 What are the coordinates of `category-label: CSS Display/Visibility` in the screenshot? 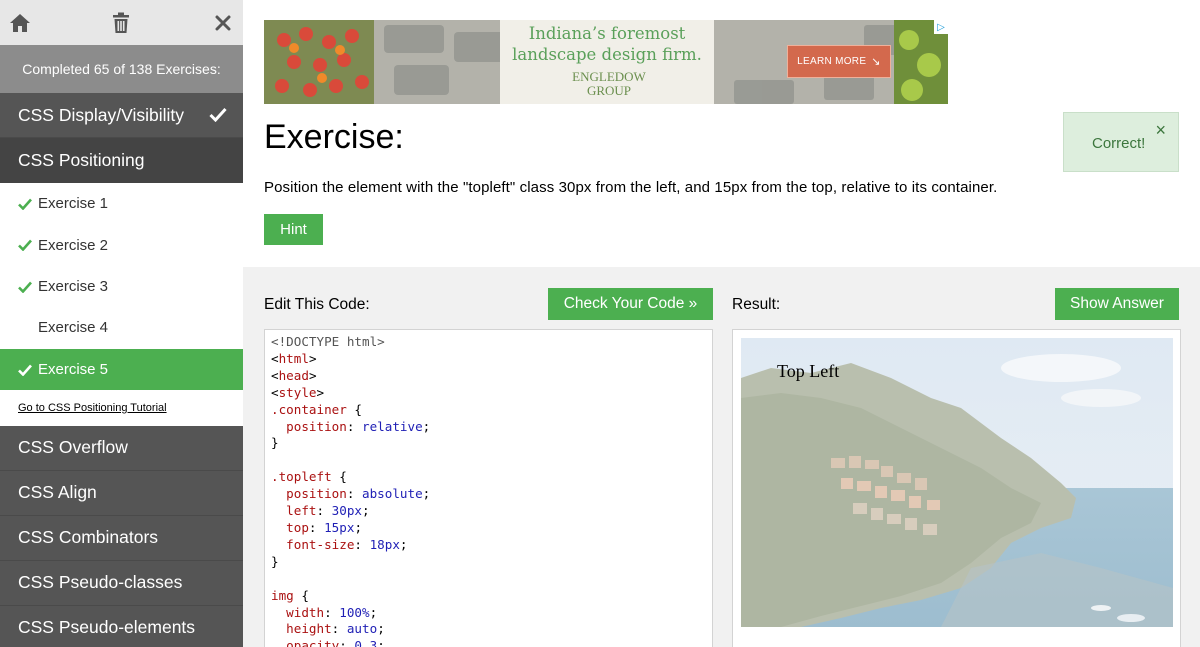 It's located at (101, 114).